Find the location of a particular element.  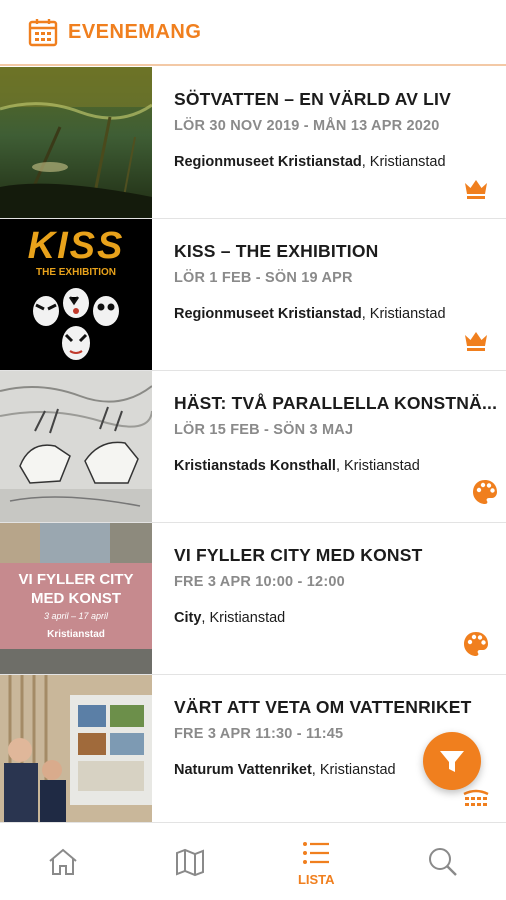

event-venue: City is located at coordinates (188, 618).